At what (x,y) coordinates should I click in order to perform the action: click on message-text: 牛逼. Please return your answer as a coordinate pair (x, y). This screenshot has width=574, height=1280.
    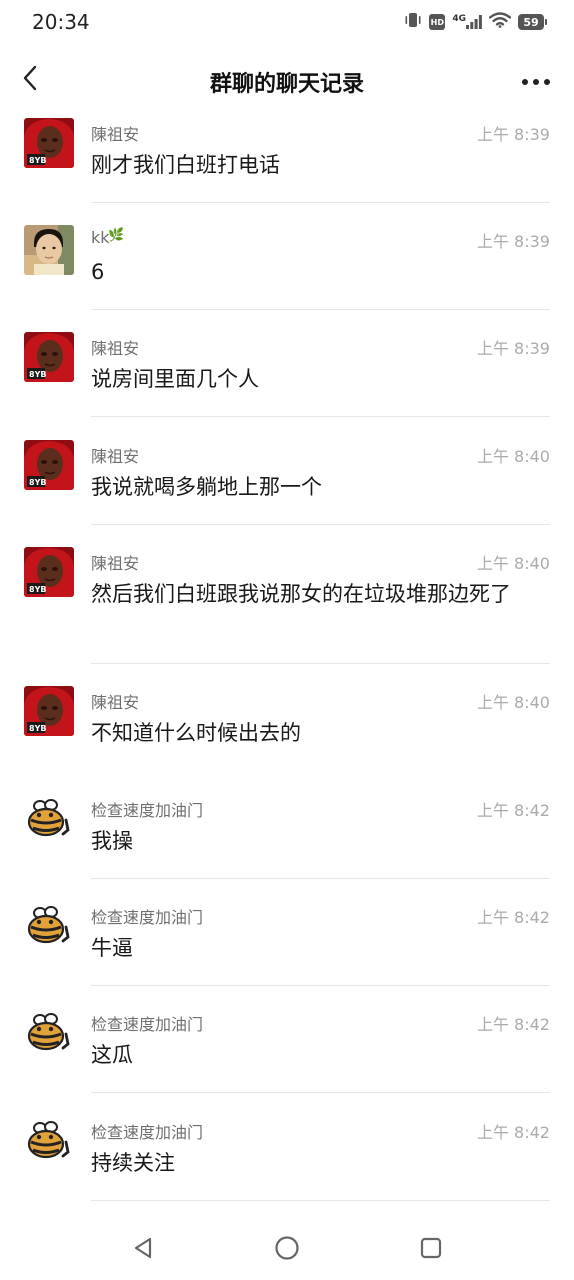
    Looking at the image, I should click on (112, 948).